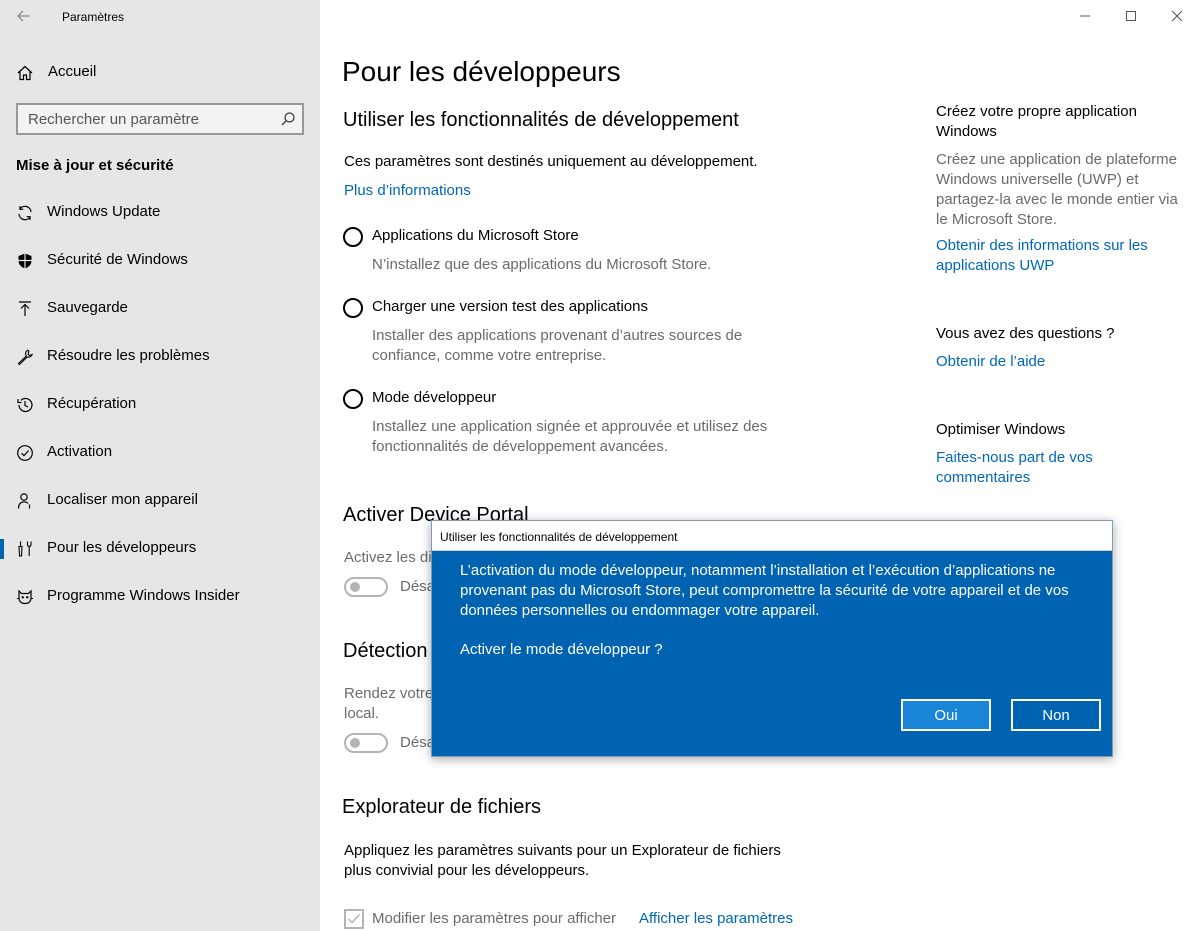  I want to click on file-explorer-heading: Explorateur de fichiers, so click(441, 807).